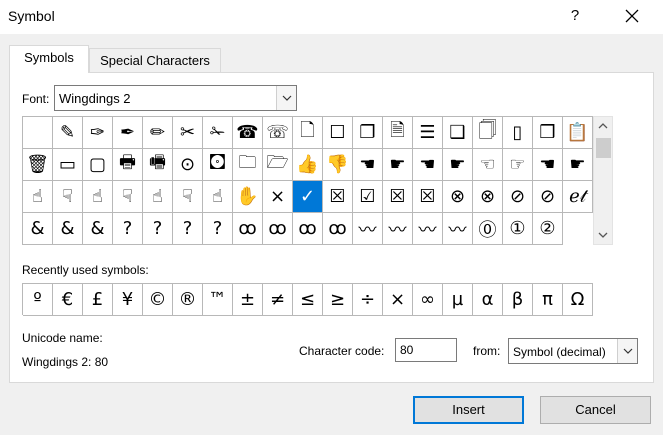  I want to click on from-dropdown-arrow, so click(627, 351).